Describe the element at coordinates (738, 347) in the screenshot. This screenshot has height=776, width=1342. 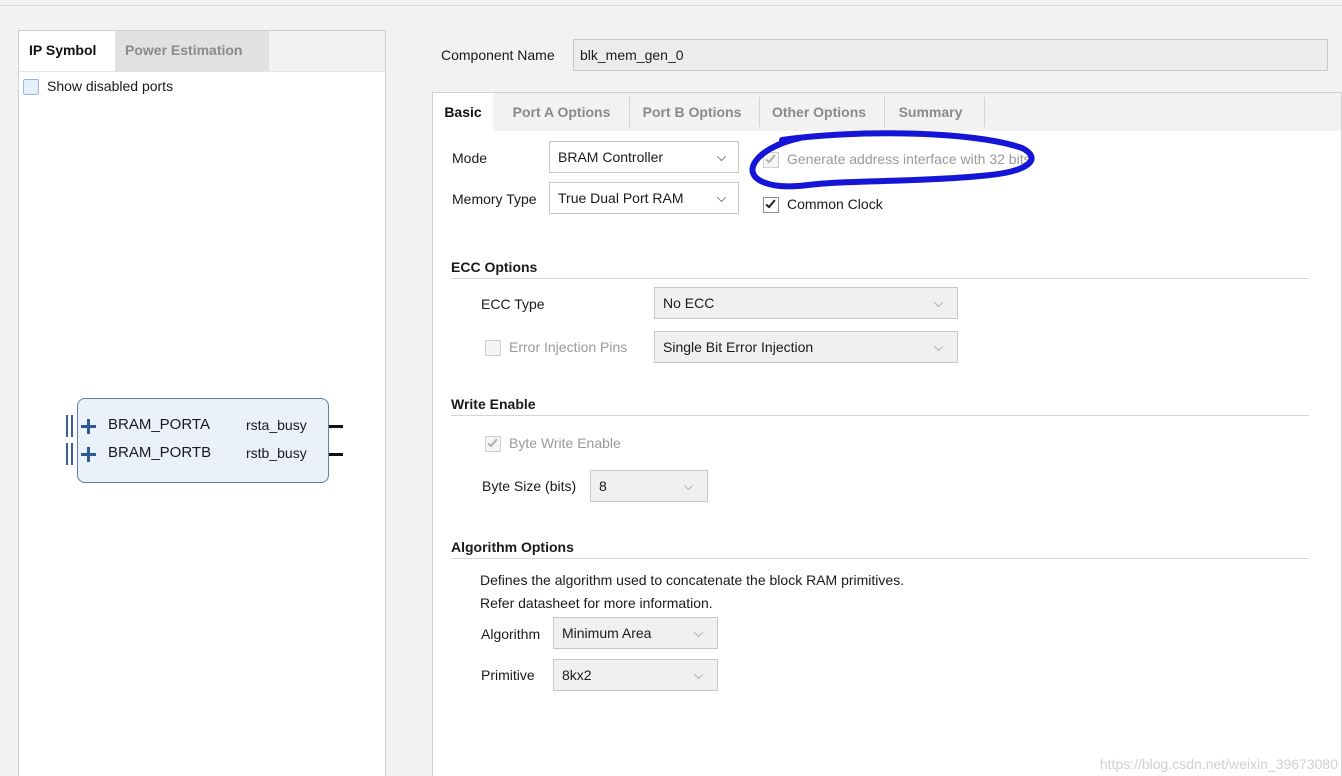
I see `error-injection-value: Single Bit Error Injection` at that location.